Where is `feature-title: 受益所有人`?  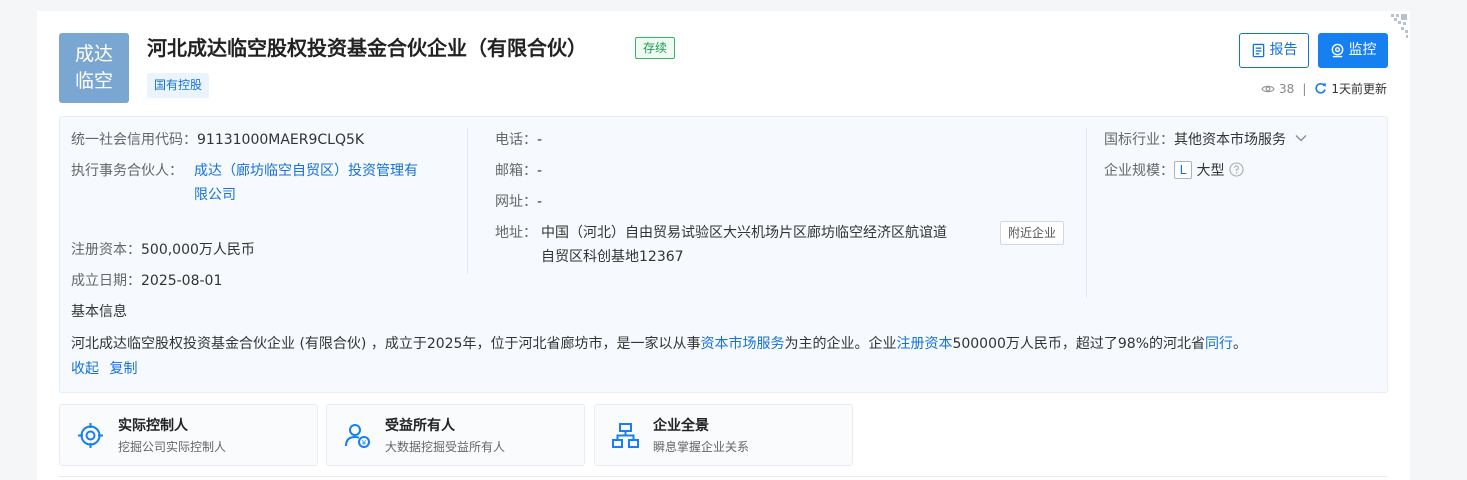 feature-title: 受益所有人 is located at coordinates (420, 426).